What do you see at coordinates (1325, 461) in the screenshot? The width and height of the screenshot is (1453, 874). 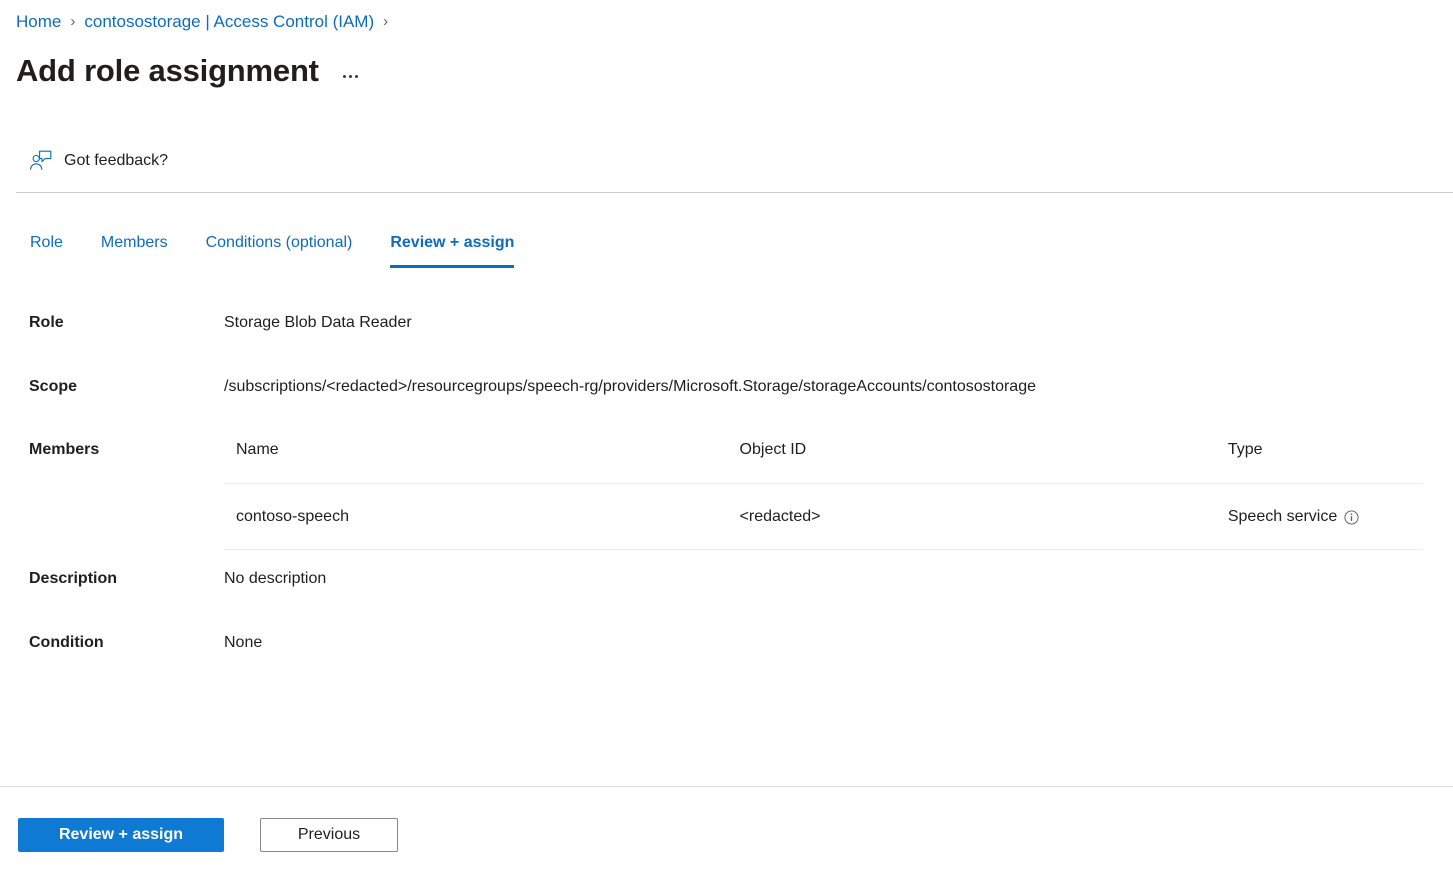 I see `column-header-type: Type` at bounding box center [1325, 461].